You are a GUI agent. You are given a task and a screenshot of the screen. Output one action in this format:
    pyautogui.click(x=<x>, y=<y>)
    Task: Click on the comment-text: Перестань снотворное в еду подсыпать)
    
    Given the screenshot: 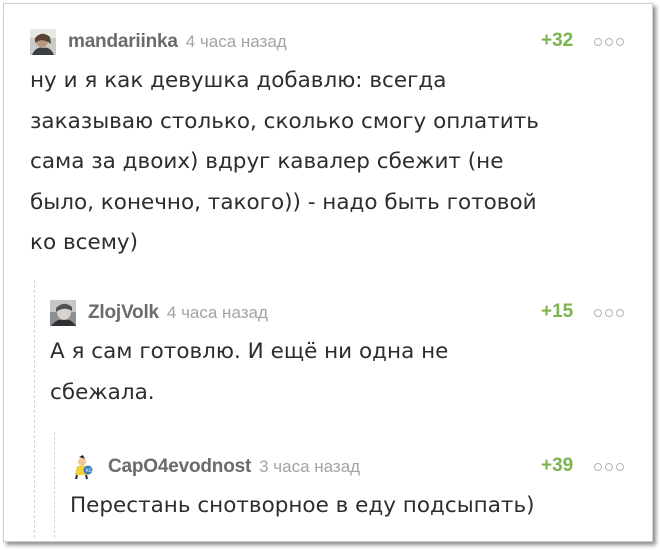 What is the action you would take?
    pyautogui.click(x=302, y=506)
    